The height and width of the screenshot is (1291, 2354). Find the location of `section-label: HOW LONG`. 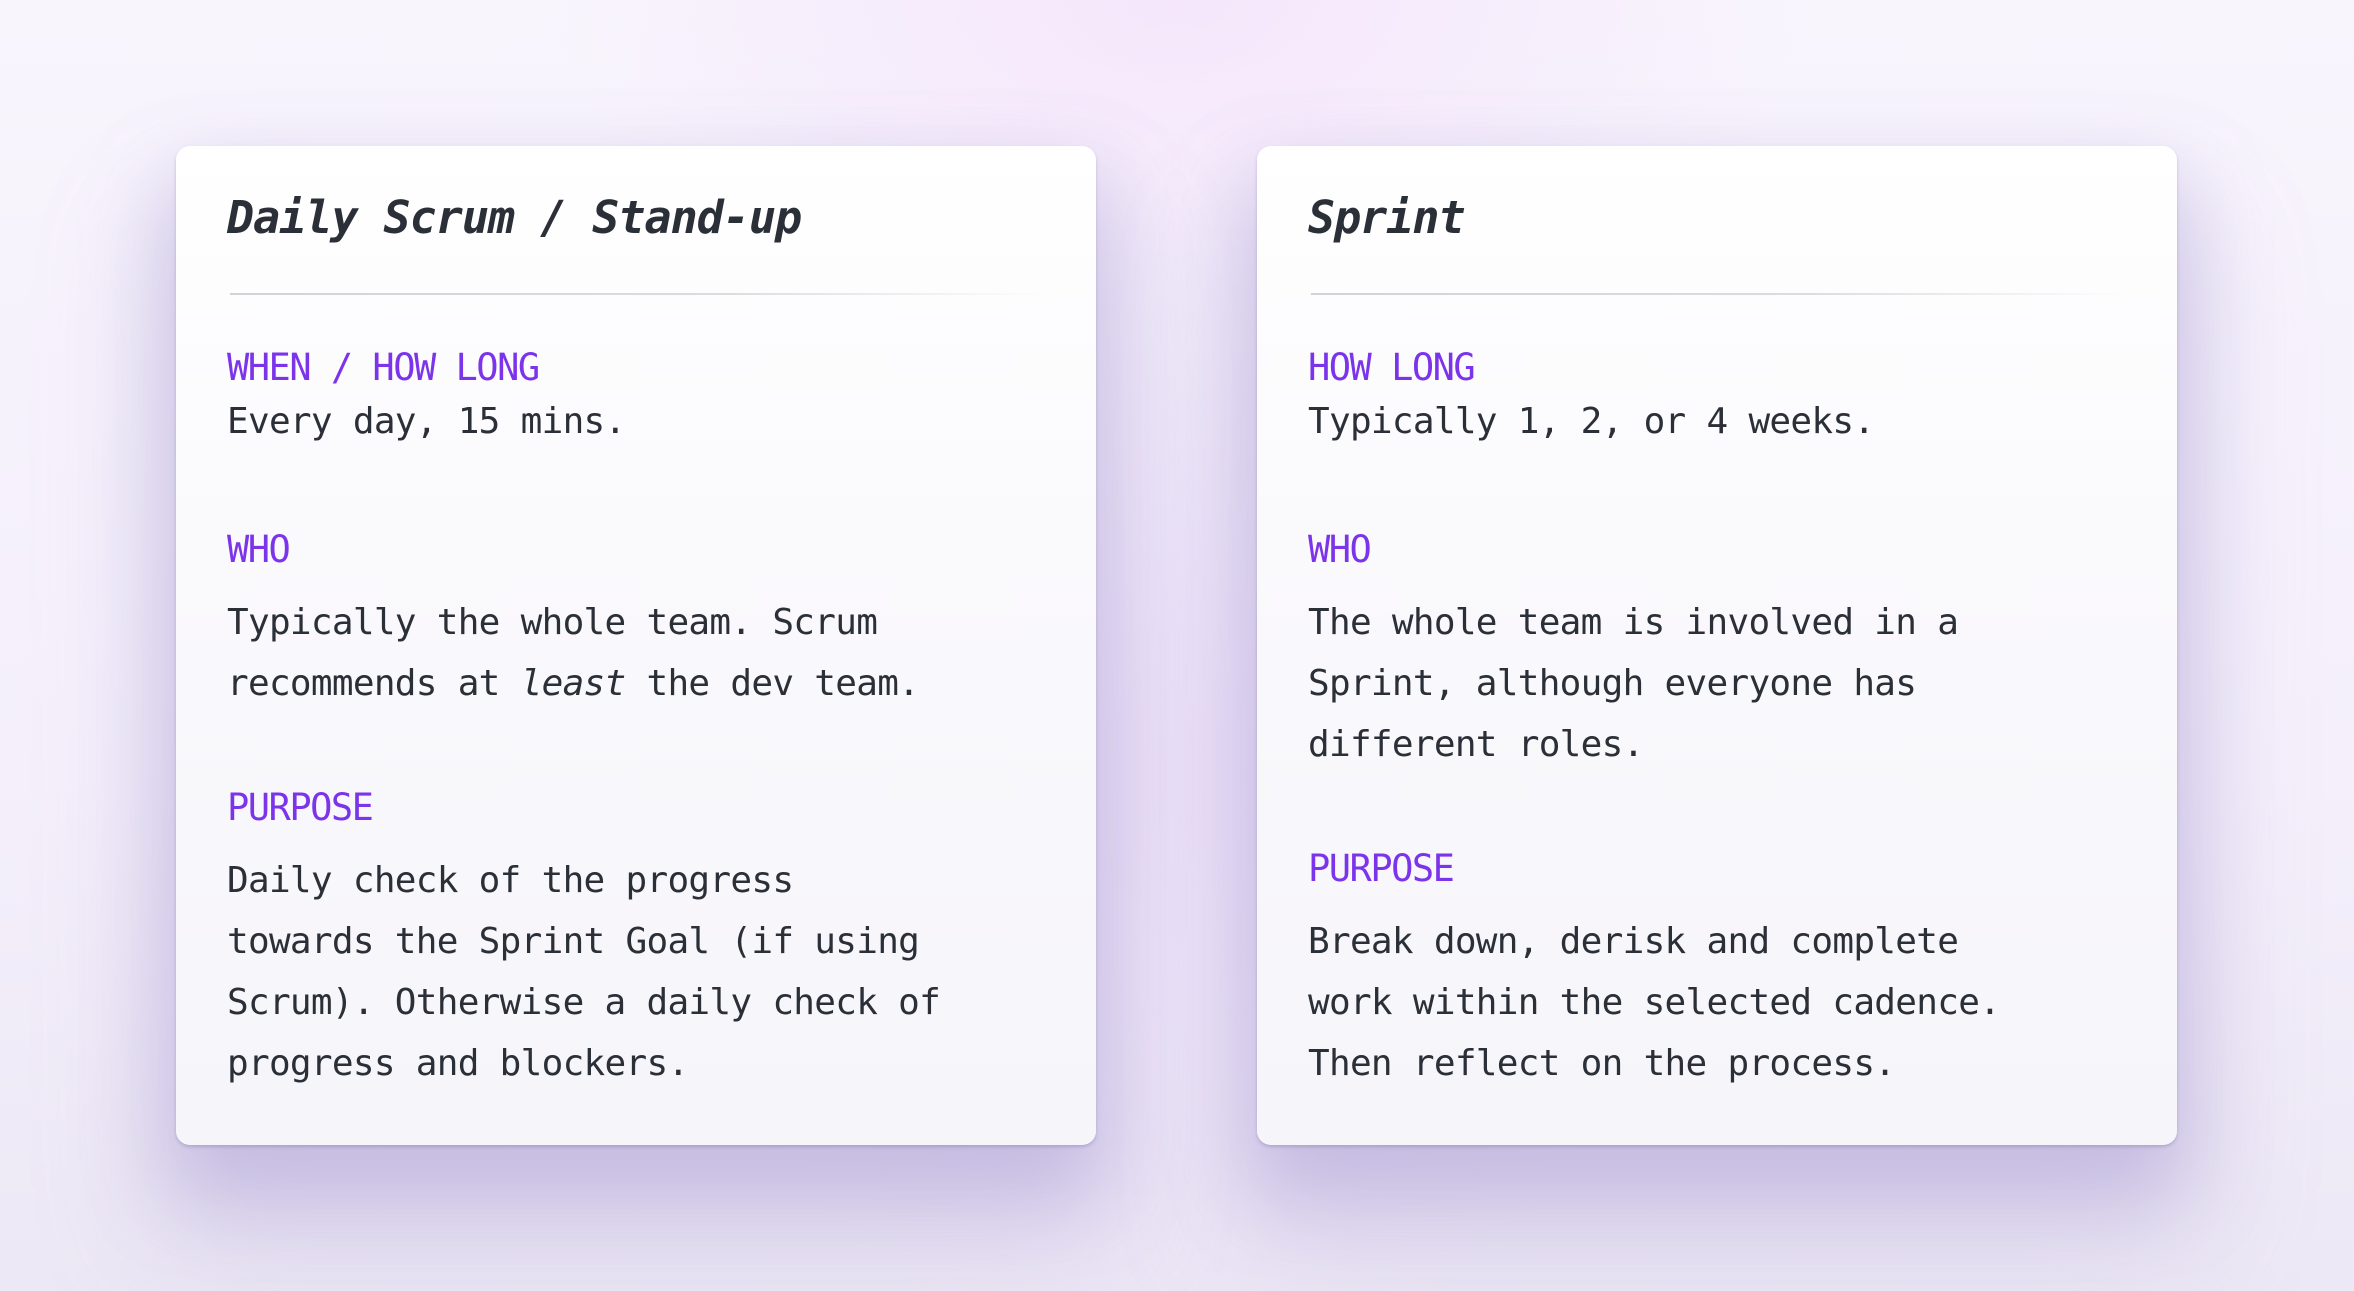

section-label: HOW LONG is located at coordinates (1392, 367).